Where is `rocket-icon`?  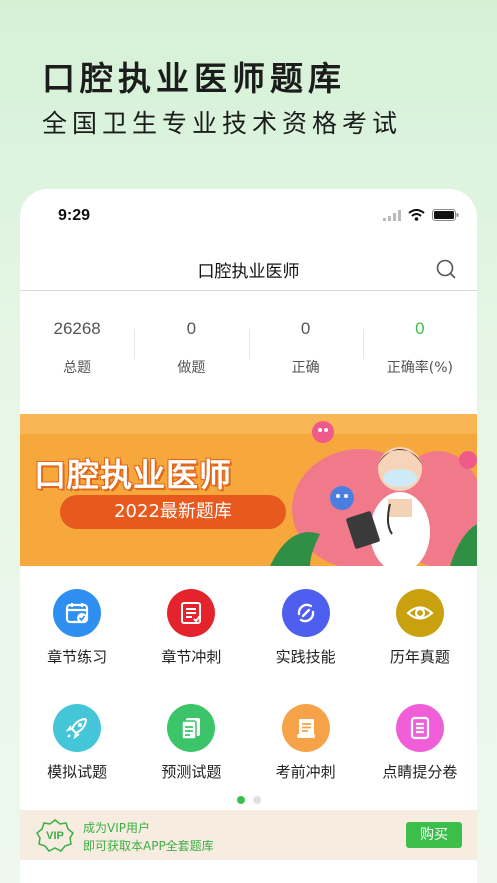 rocket-icon is located at coordinates (77, 728).